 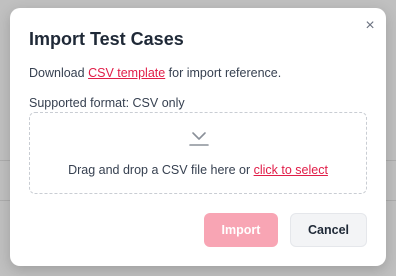 I want to click on download-tray-icon, so click(x=199, y=139).